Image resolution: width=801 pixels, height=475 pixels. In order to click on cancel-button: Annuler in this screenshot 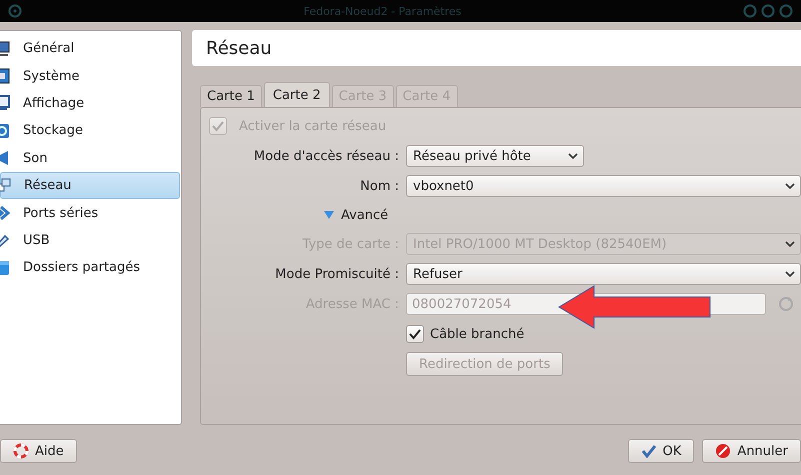, I will do `click(751, 451)`.